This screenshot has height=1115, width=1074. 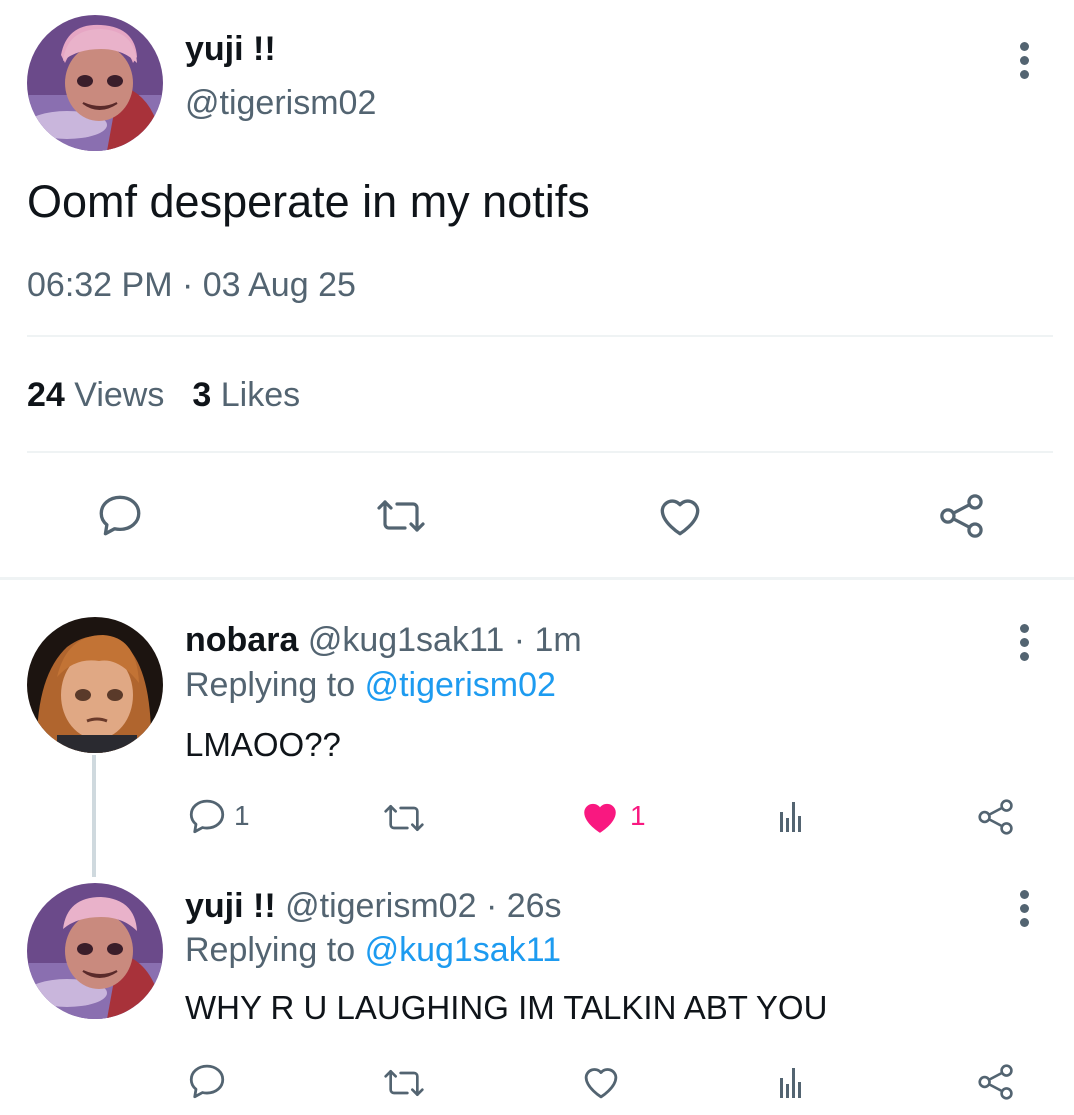 What do you see at coordinates (230, 906) in the screenshot?
I see `reply-author-name: yuji !!` at bounding box center [230, 906].